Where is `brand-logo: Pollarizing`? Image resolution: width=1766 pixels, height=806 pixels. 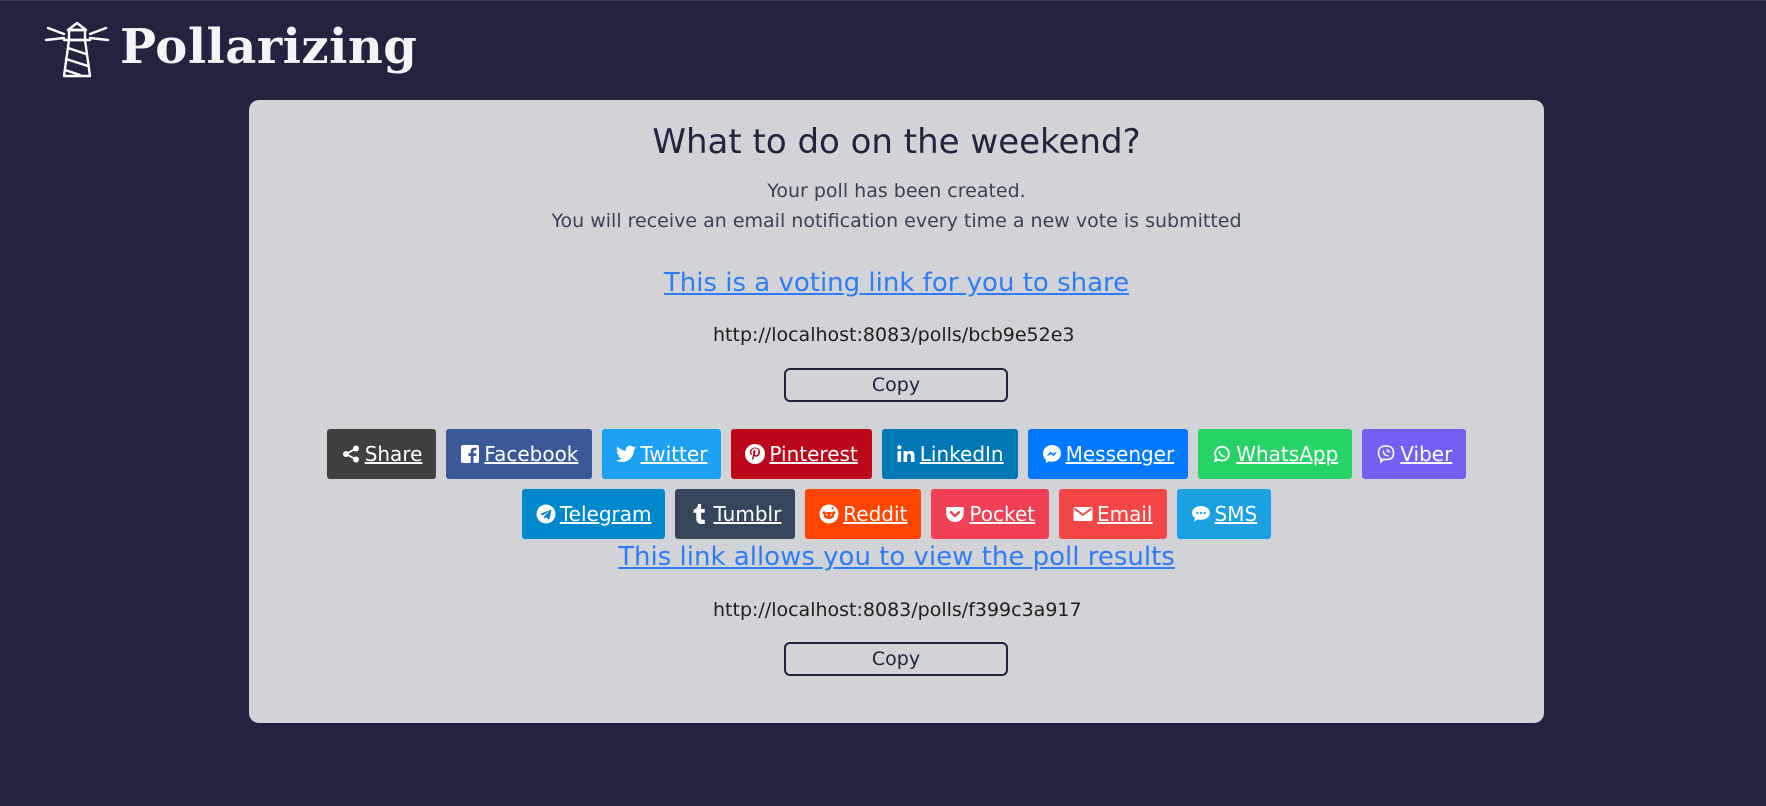 brand-logo: Pollarizing is located at coordinates (230, 47).